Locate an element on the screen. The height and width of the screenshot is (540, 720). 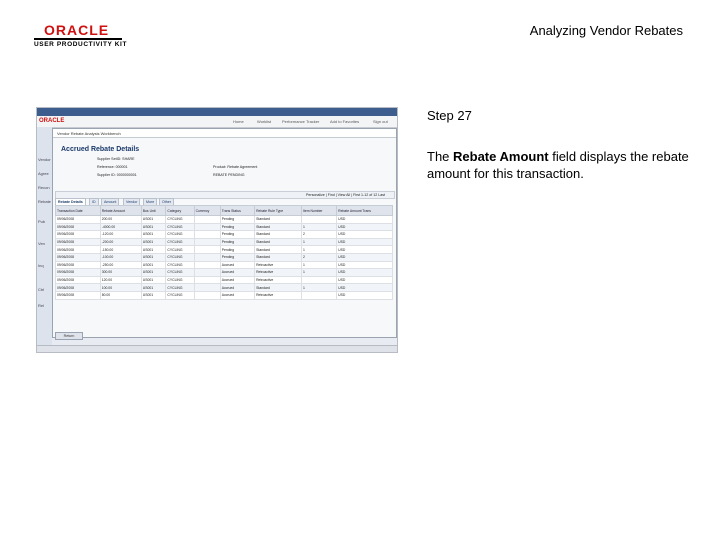
nav-link-home: Home is located at coordinates (238, 121).